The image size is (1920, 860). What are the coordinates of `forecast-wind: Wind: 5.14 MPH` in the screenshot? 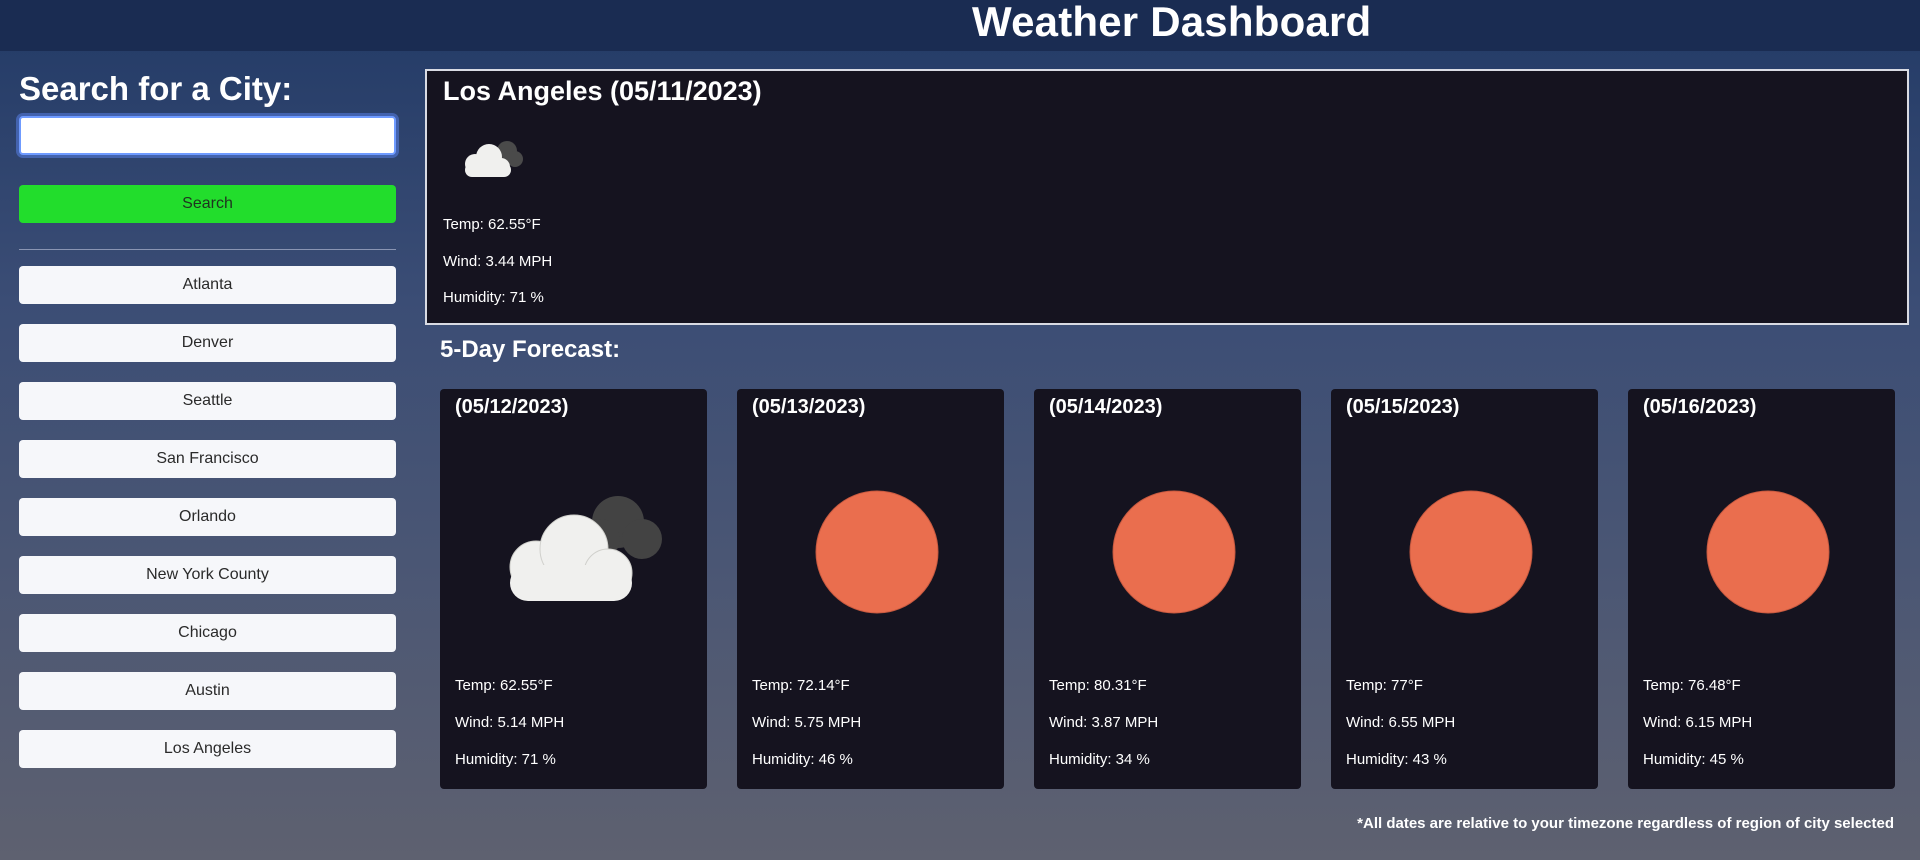 It's located at (510, 722).